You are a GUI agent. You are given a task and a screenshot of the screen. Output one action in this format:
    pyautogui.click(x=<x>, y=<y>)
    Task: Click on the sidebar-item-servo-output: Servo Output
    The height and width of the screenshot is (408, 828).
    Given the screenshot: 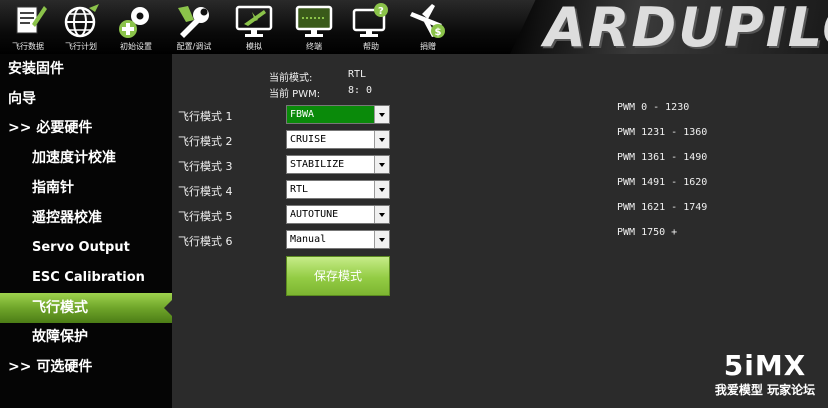 What is the action you would take?
    pyautogui.click(x=86, y=248)
    